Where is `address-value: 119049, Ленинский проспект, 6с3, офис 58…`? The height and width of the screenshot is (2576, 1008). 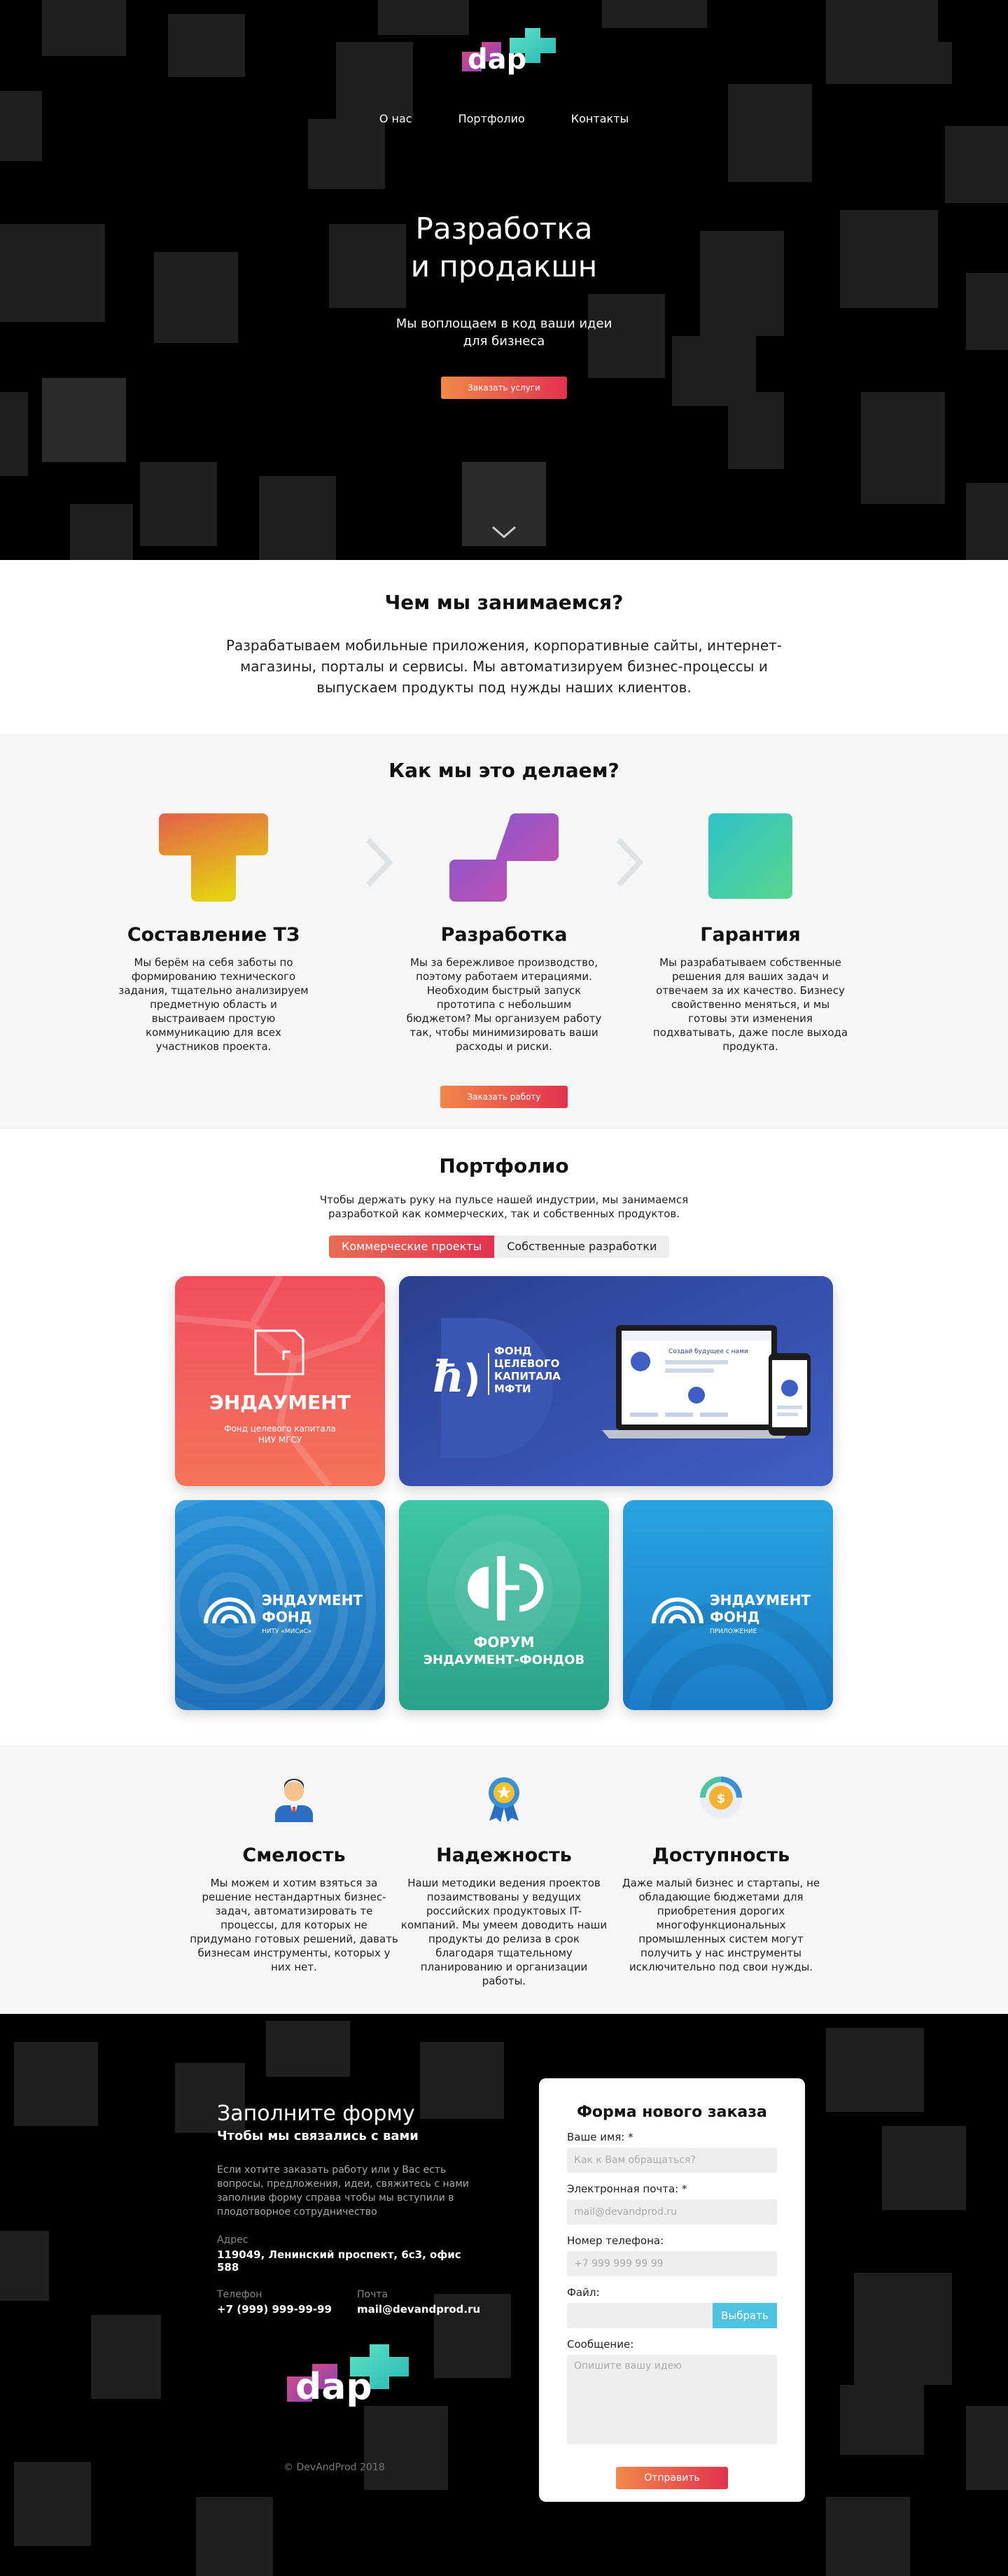
address-value: 119049, Ленинский проспект, 6с3, офис 58… is located at coordinates (339, 2261).